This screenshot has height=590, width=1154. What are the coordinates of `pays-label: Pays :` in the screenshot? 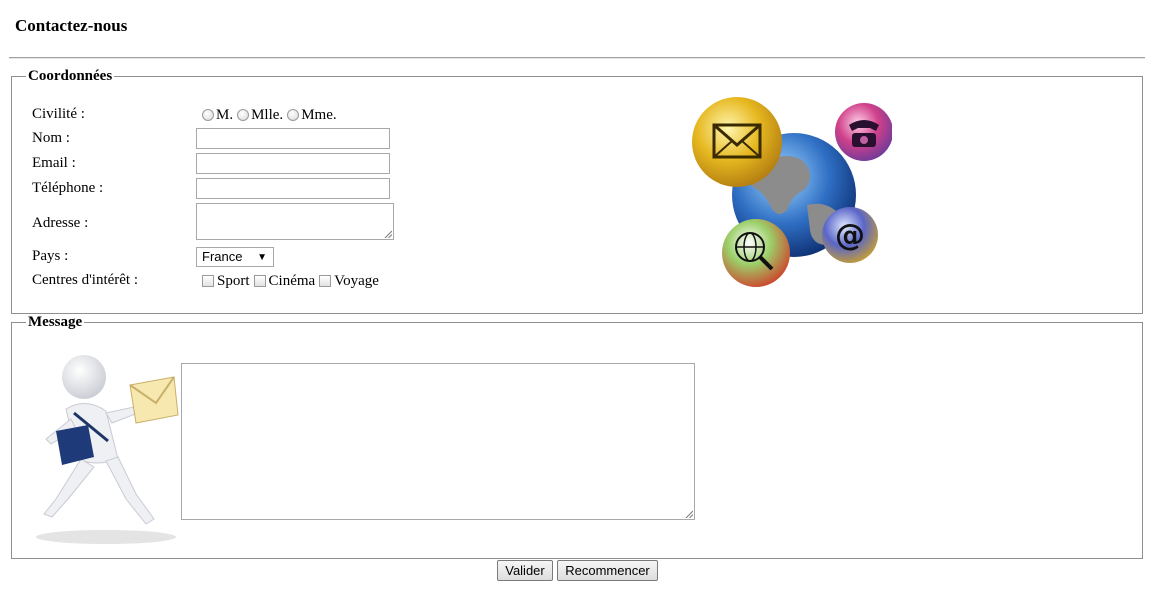 It's located at (50, 256).